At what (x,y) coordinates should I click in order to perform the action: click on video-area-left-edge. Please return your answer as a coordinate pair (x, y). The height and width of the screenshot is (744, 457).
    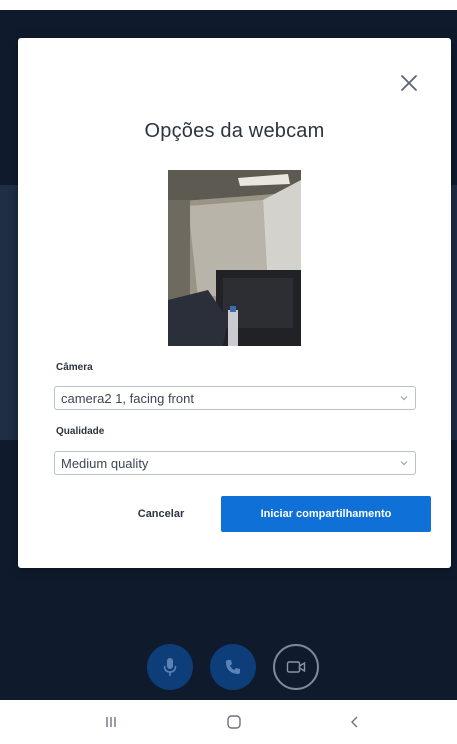
    Looking at the image, I should click on (9, 312).